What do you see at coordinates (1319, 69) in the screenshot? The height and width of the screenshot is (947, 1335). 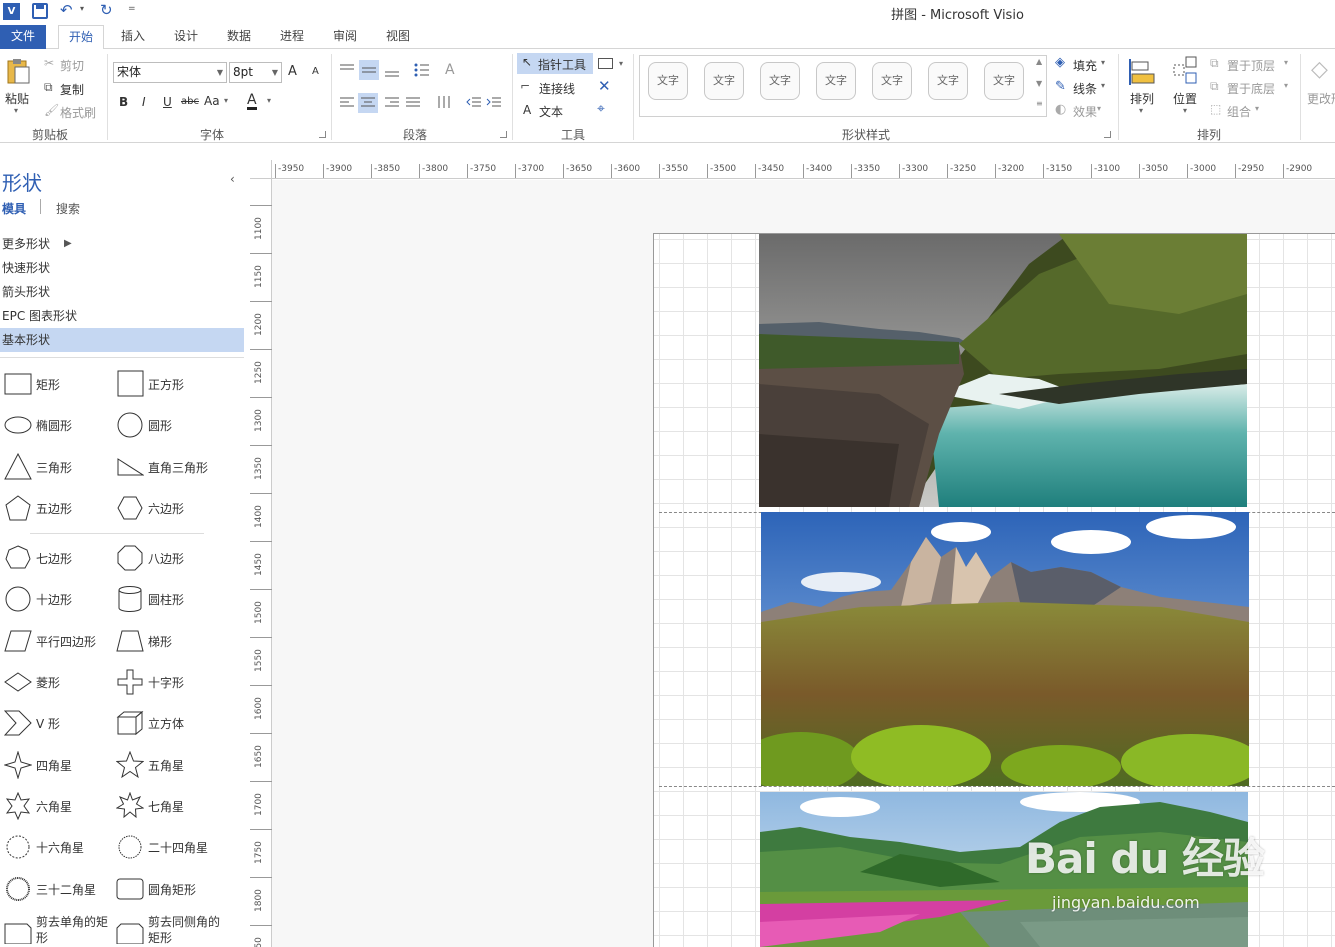 I see `change-shape-icon: ◇` at bounding box center [1319, 69].